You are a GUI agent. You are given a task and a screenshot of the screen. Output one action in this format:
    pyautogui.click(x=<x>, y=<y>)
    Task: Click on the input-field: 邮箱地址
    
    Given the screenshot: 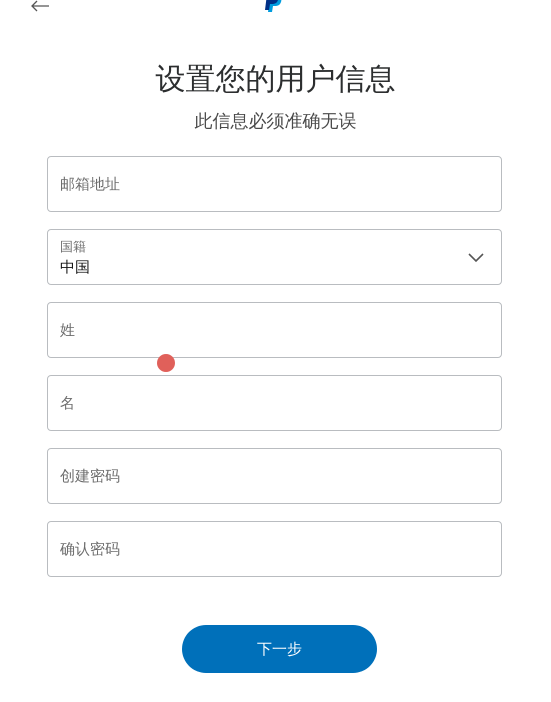 What is the action you would take?
    pyautogui.click(x=274, y=184)
    